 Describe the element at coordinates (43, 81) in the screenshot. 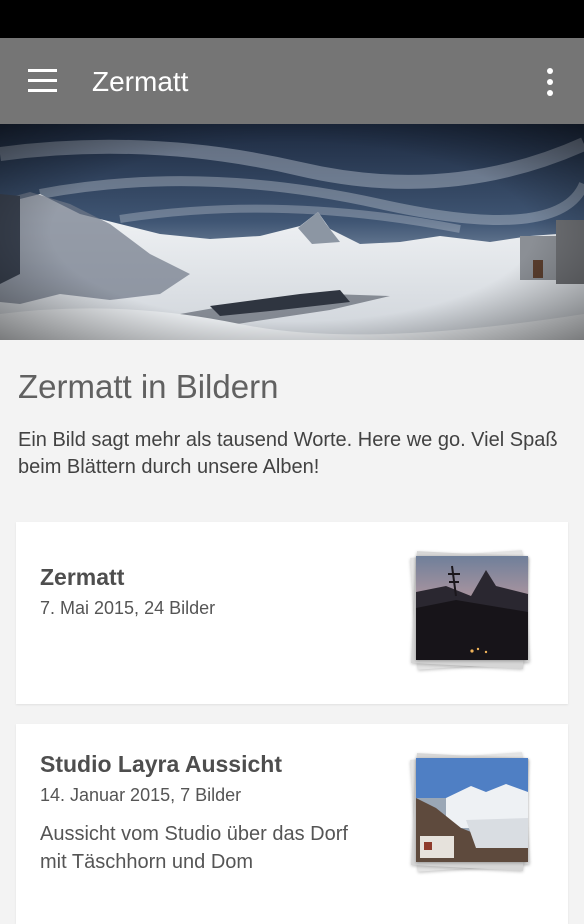

I see `hamburger-menu-icon` at that location.